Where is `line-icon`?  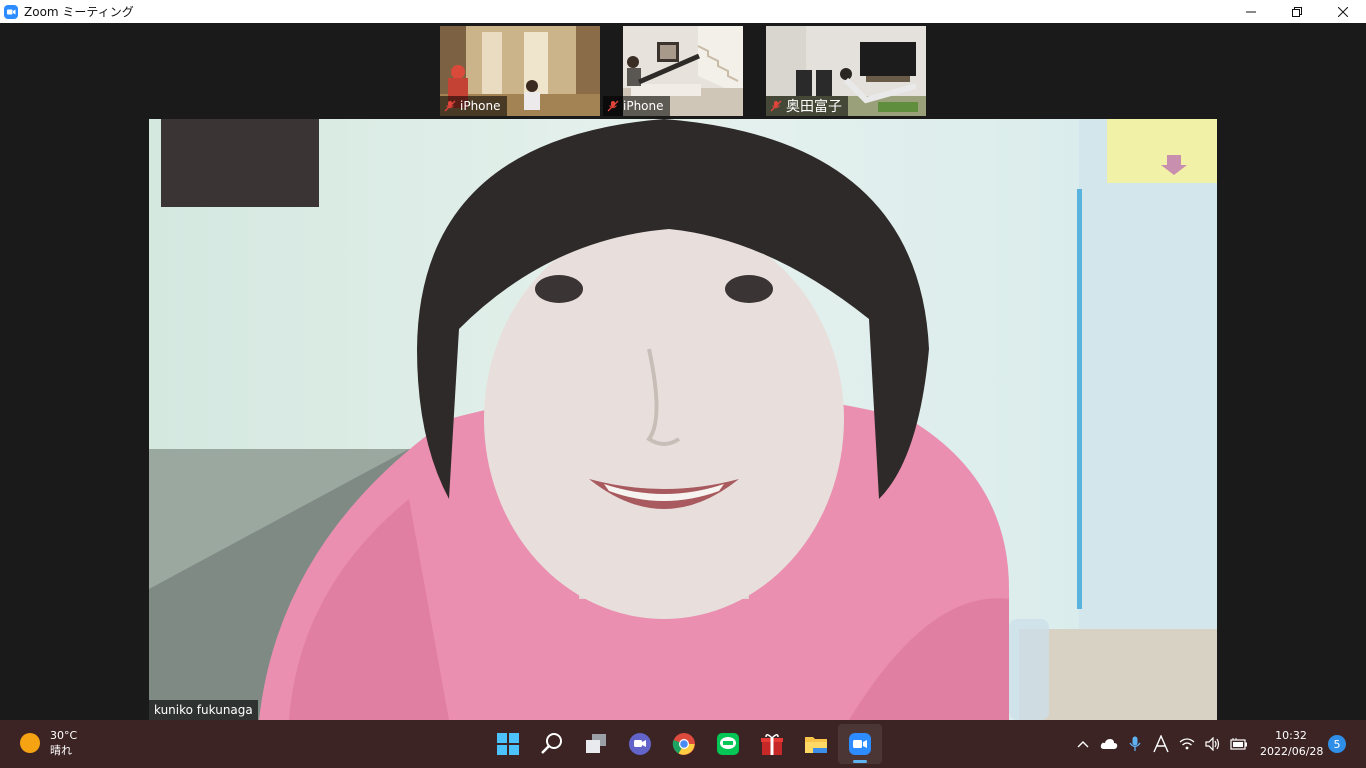 line-icon is located at coordinates (728, 744).